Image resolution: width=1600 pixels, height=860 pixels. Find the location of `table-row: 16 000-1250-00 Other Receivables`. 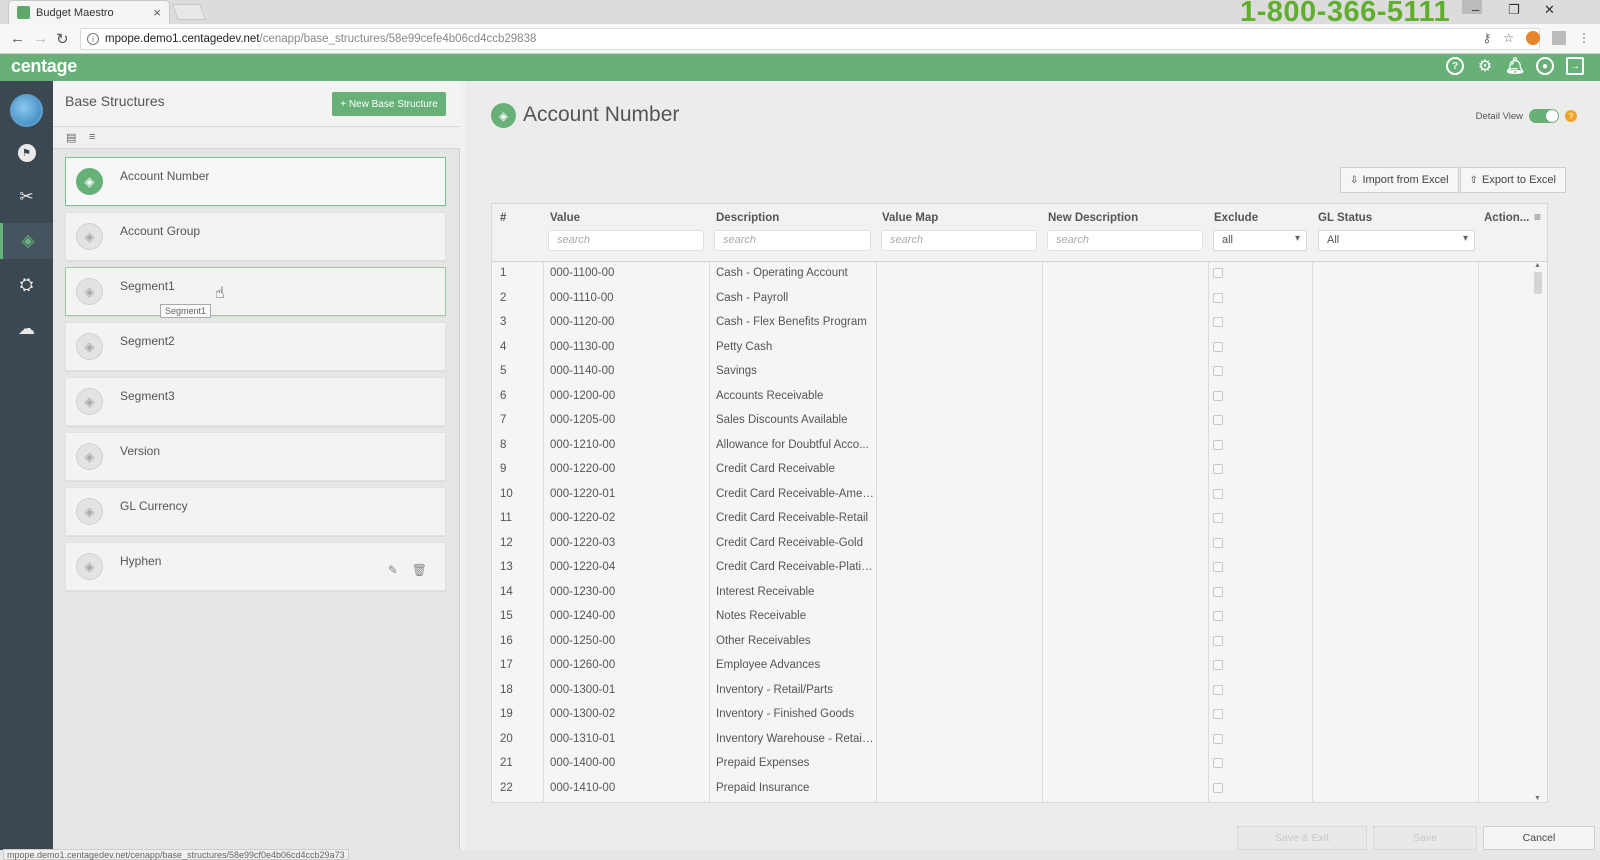

table-row: 16 000-1250-00 Other Receivables is located at coordinates (1012, 642).